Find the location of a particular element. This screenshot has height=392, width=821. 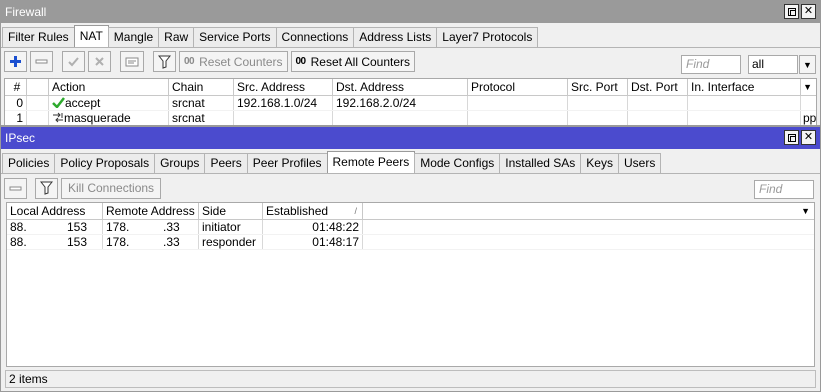

add-button is located at coordinates (15, 61).